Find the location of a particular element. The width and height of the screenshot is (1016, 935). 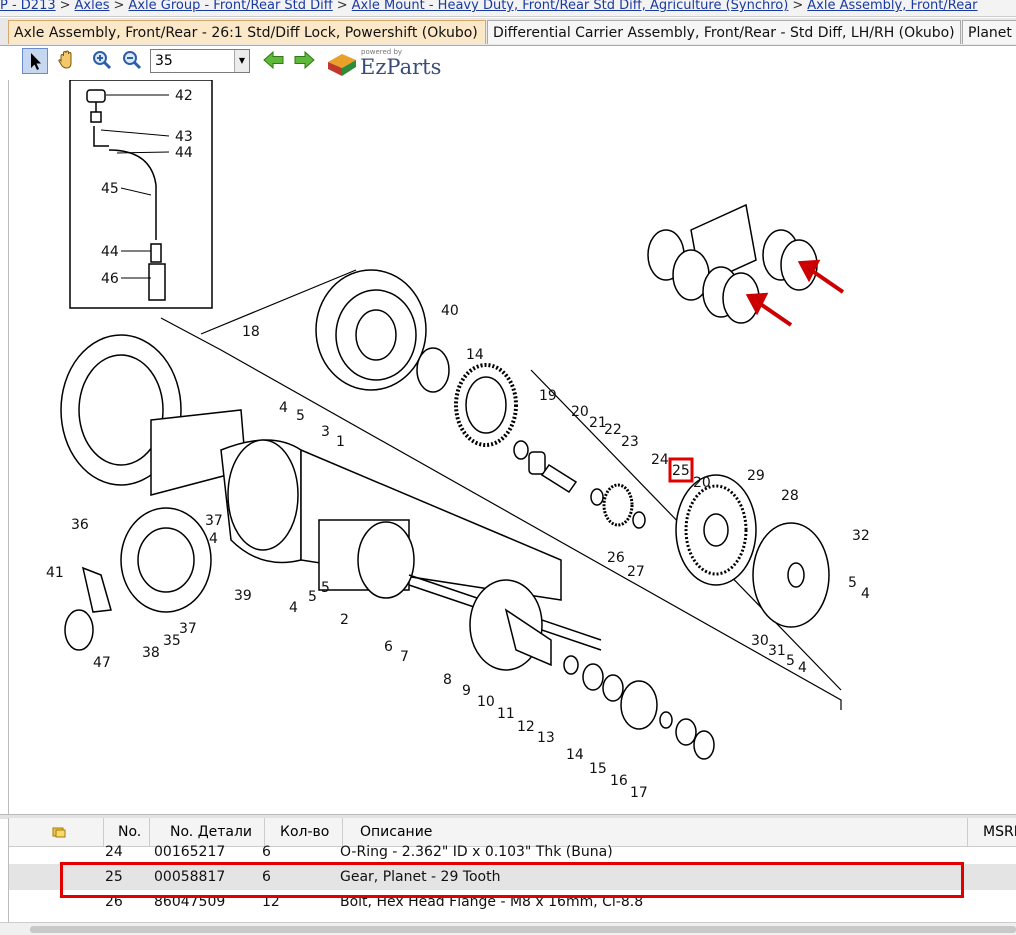

logo-text: EzParts is located at coordinates (401, 67).